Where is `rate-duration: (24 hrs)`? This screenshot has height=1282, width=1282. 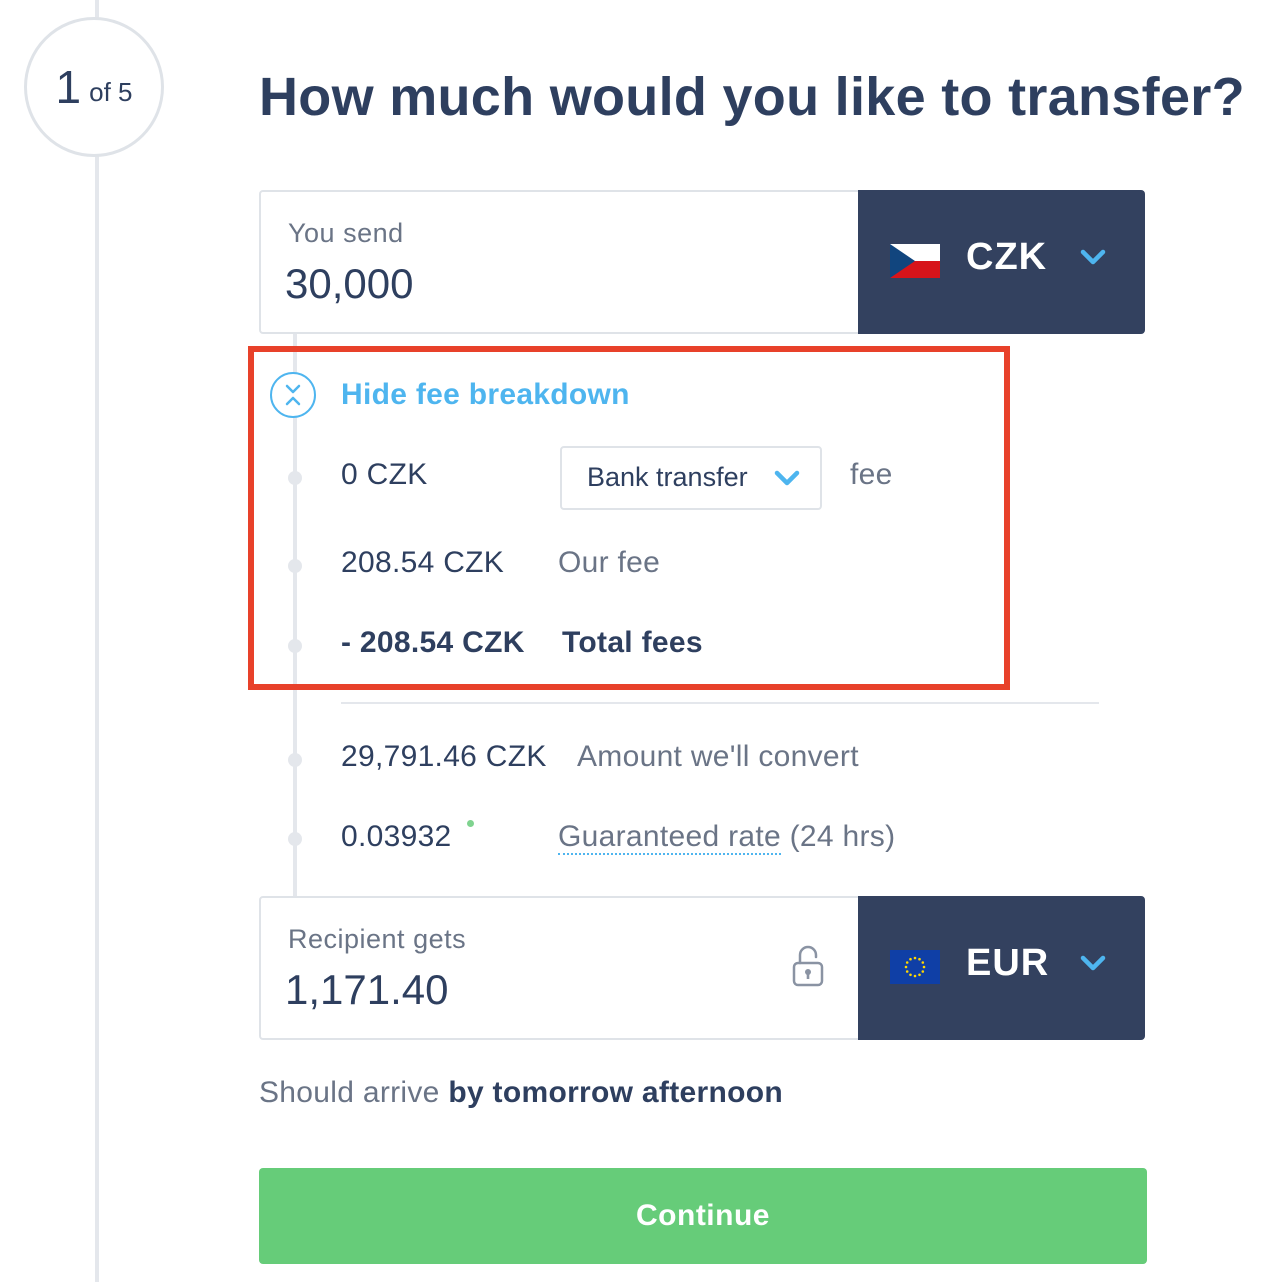
rate-duration: (24 hrs) is located at coordinates (842, 836).